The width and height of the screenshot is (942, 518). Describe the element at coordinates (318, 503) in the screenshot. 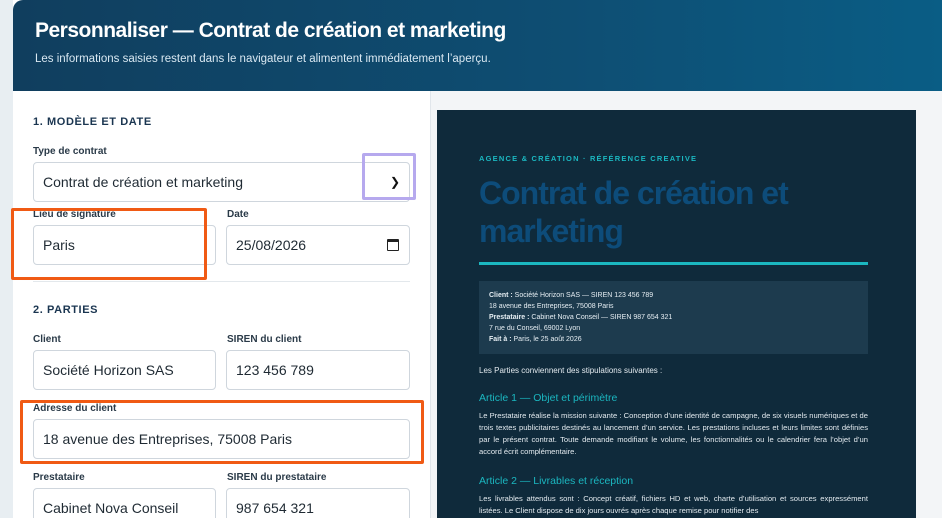

I see `provider-siren-input: 987 654 321` at that location.